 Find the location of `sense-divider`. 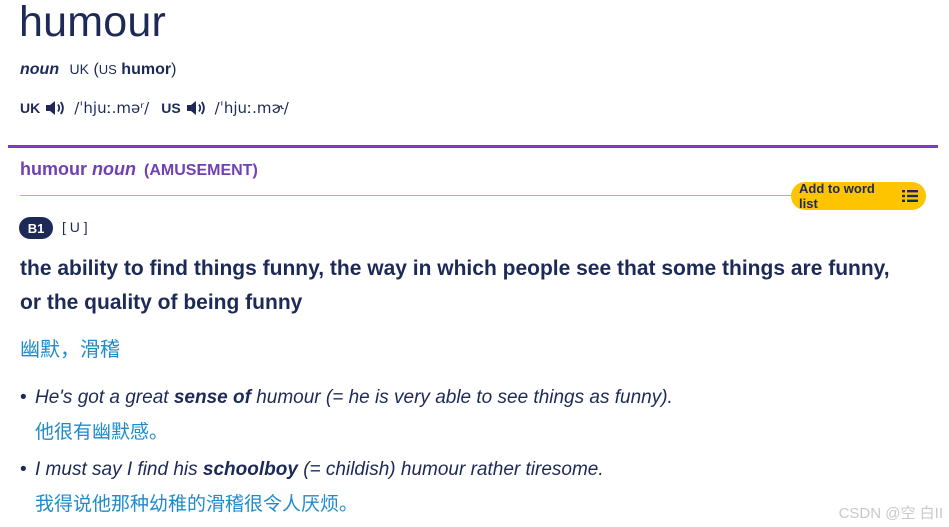

sense-divider is located at coordinates (473, 146).